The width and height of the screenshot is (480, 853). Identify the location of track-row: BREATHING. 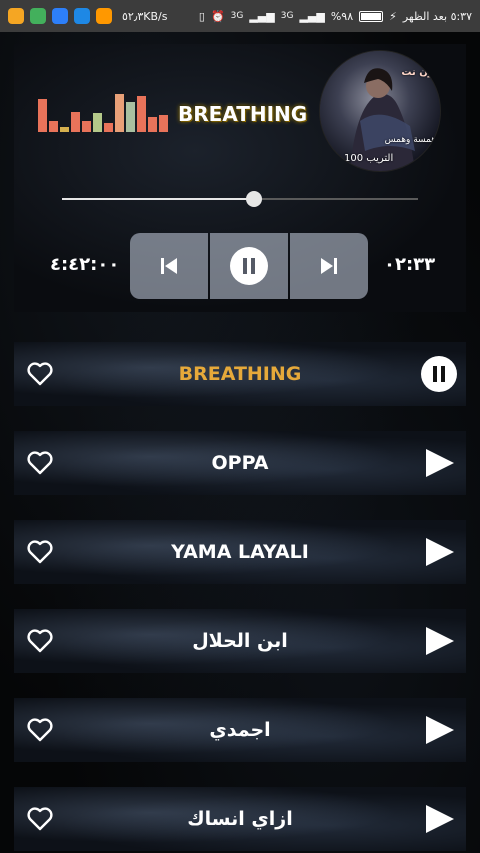
(240, 374).